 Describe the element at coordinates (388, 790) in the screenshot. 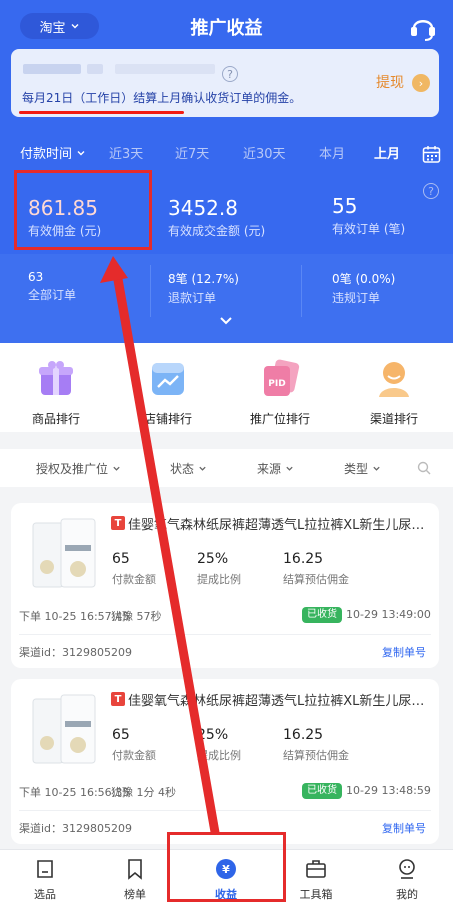

I see `settle-time: 10-29 13:48:59` at that location.